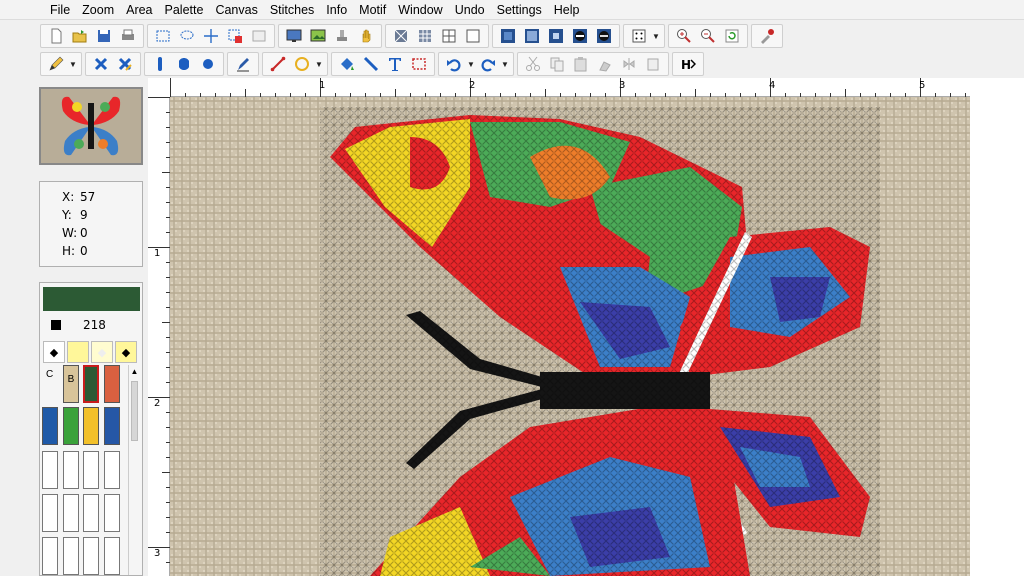  Describe the element at coordinates (91, 299) in the screenshot. I see `current-color-swatch` at that location.